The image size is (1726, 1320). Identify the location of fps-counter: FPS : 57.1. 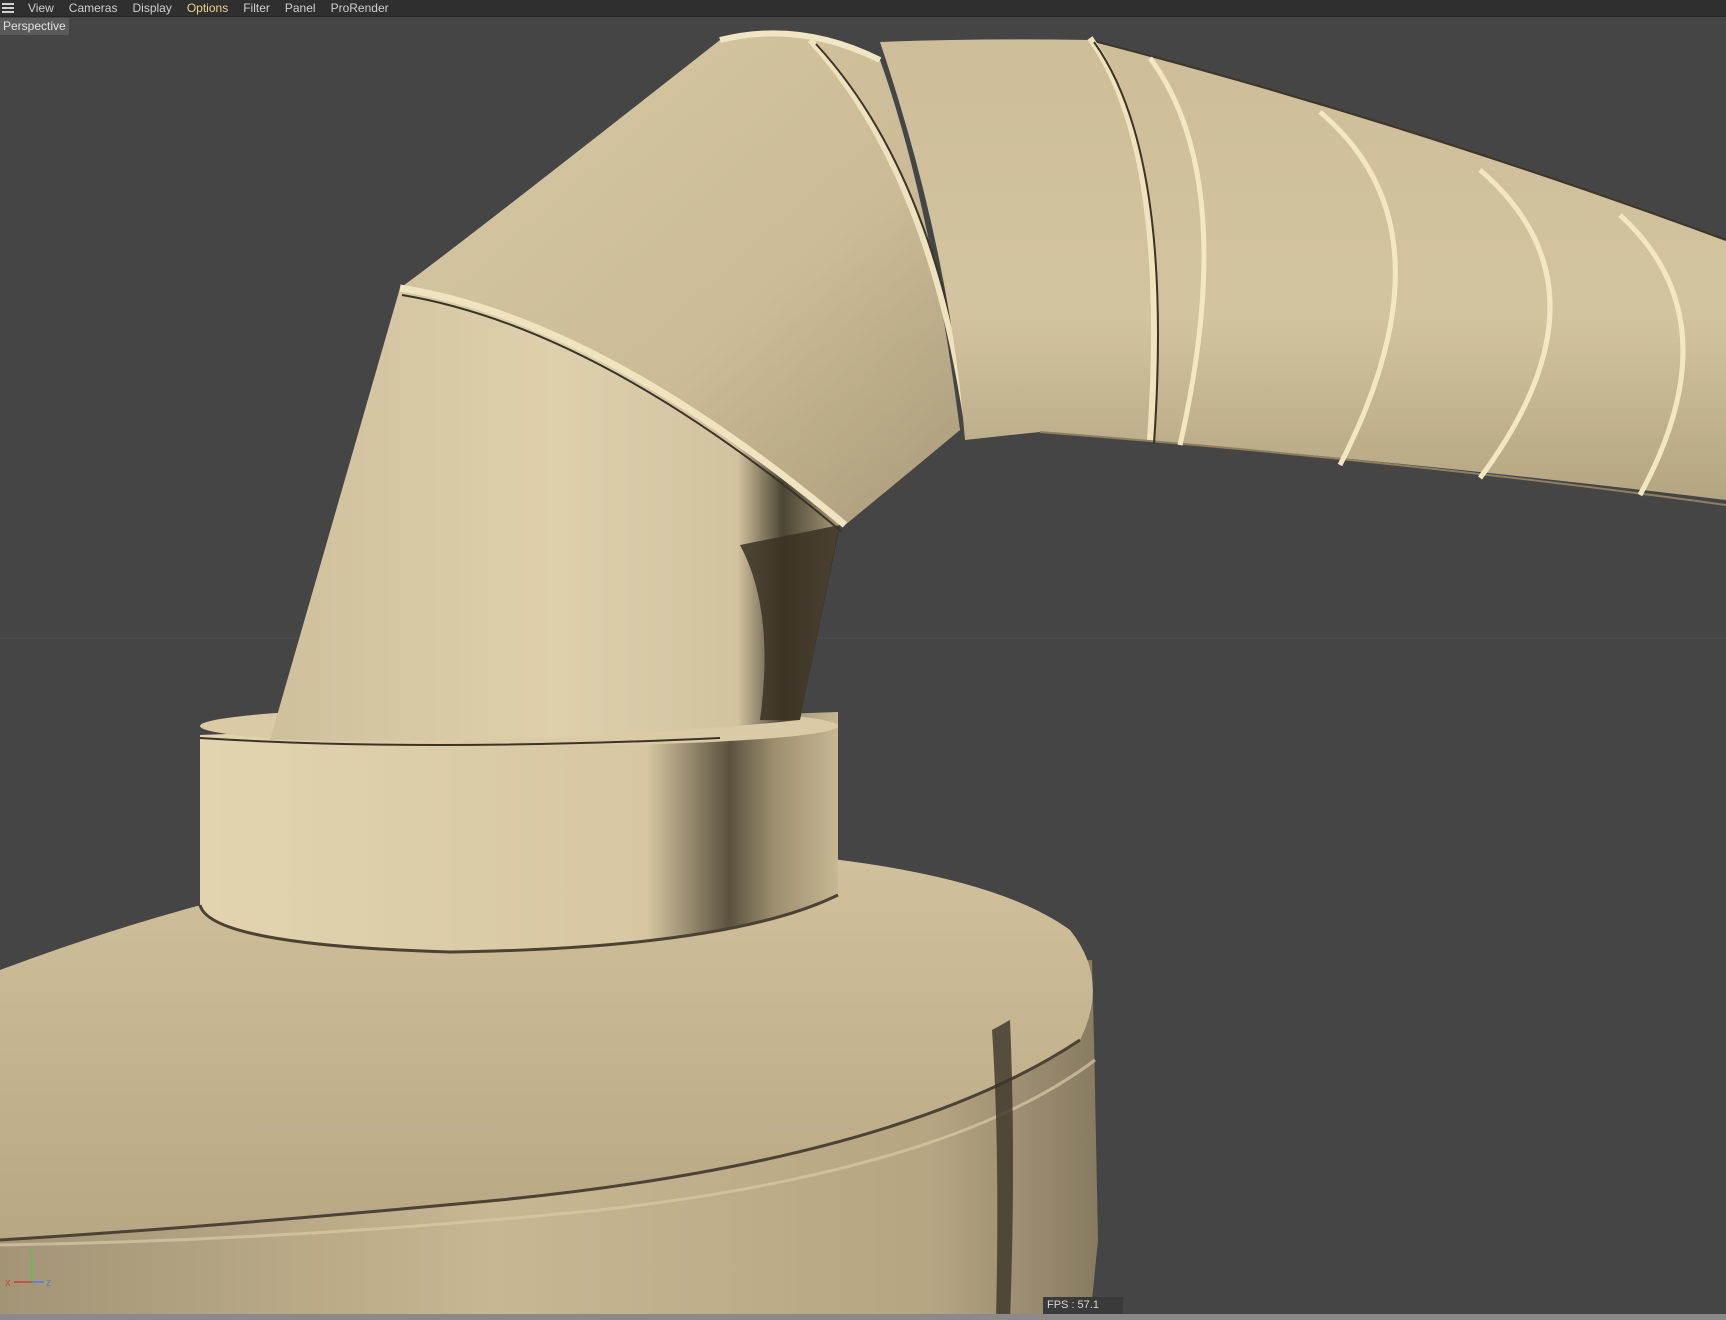
(1083, 1305).